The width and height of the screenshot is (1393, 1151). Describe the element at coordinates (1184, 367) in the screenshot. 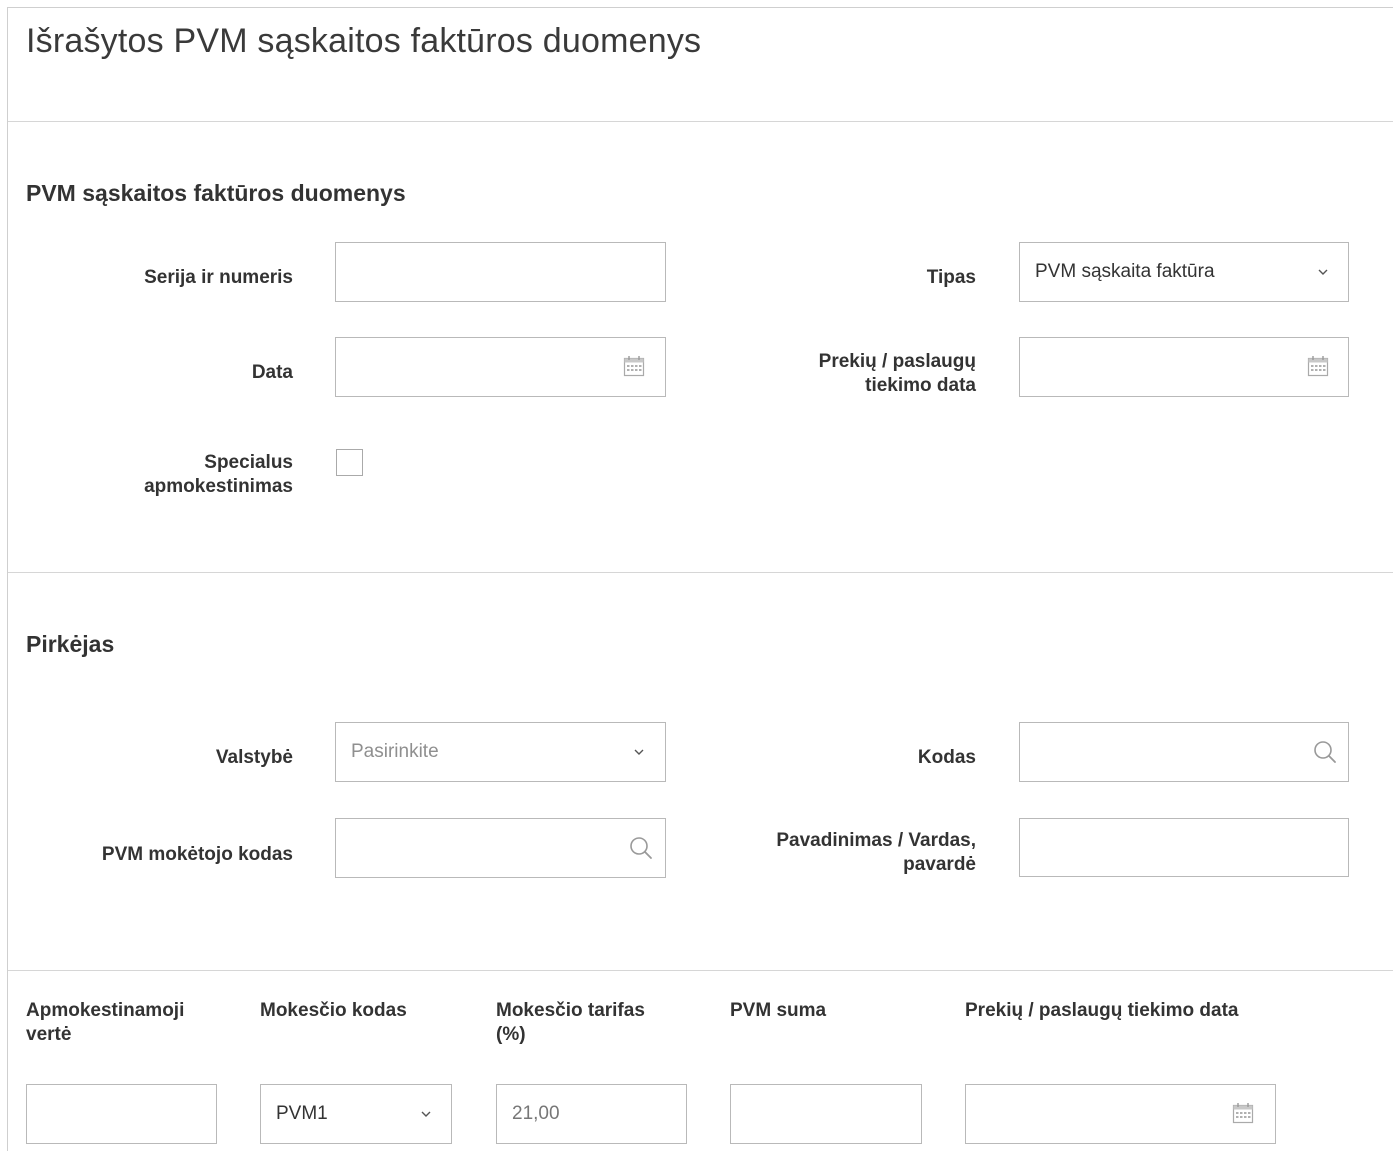

I see `supply-date-input` at that location.